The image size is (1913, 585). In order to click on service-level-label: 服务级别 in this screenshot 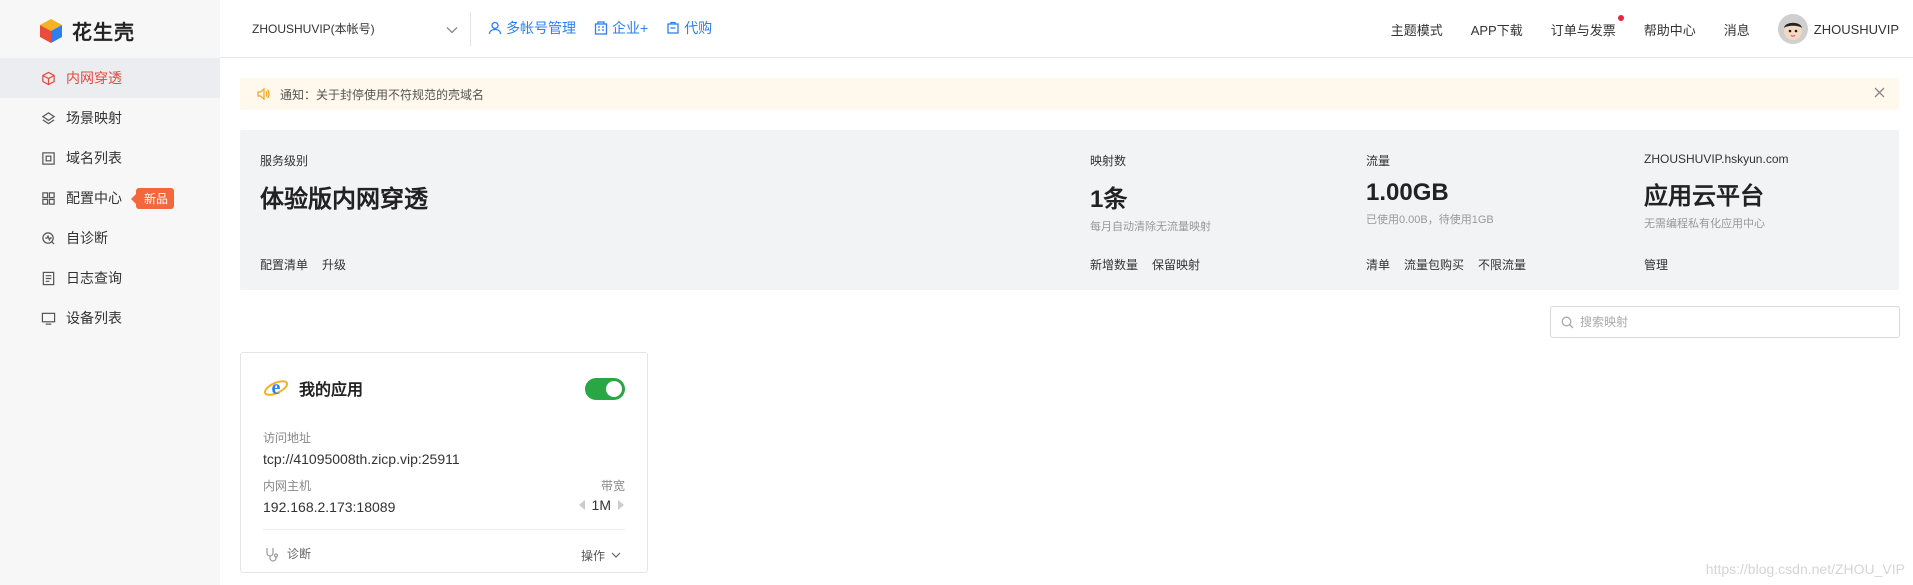, I will do `click(284, 161)`.